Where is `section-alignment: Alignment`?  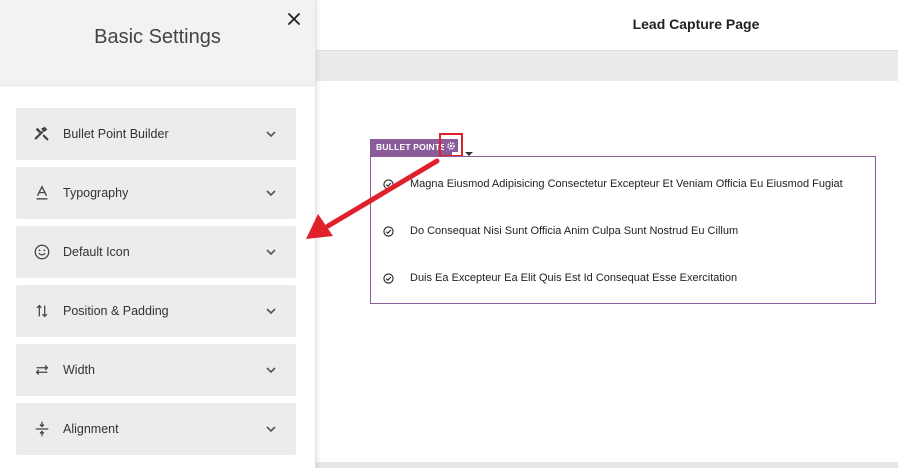
section-alignment: Alignment is located at coordinates (156, 429).